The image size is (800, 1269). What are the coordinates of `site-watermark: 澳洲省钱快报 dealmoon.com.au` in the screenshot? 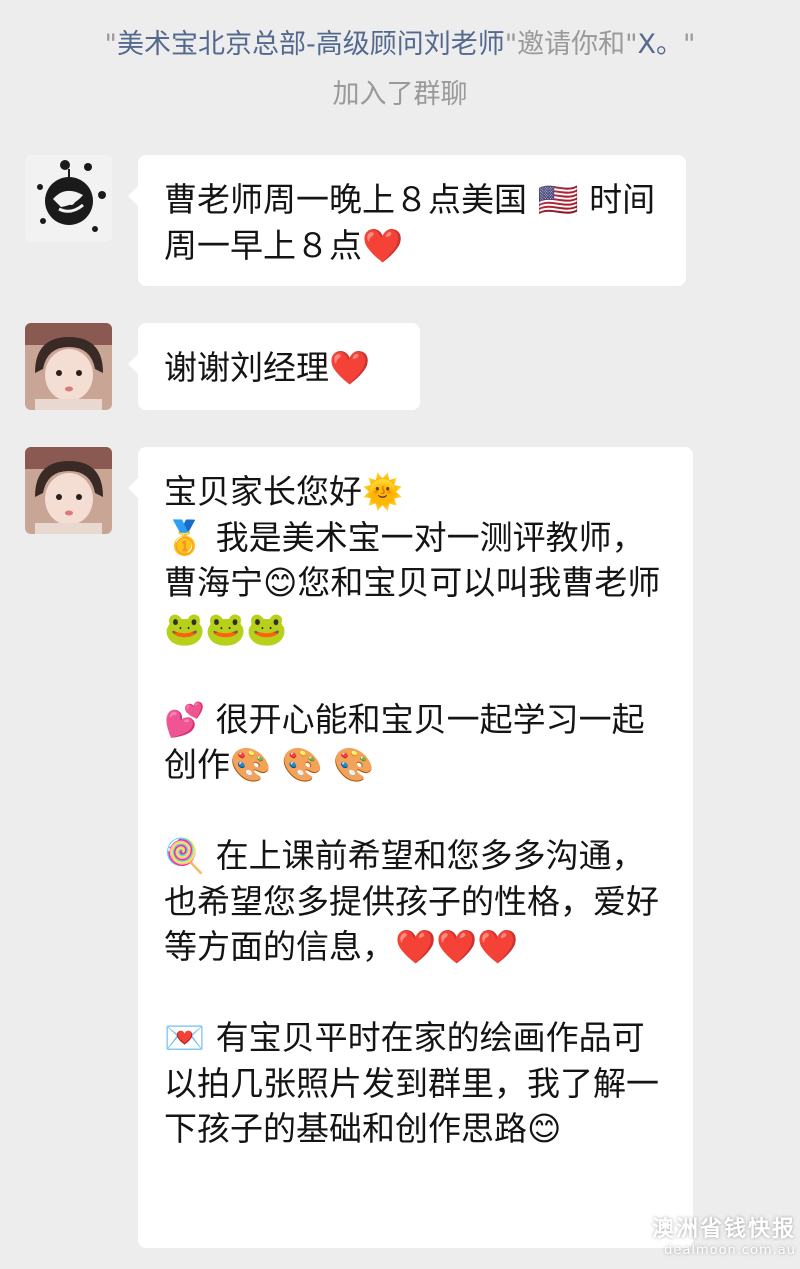 It's located at (724, 1238).